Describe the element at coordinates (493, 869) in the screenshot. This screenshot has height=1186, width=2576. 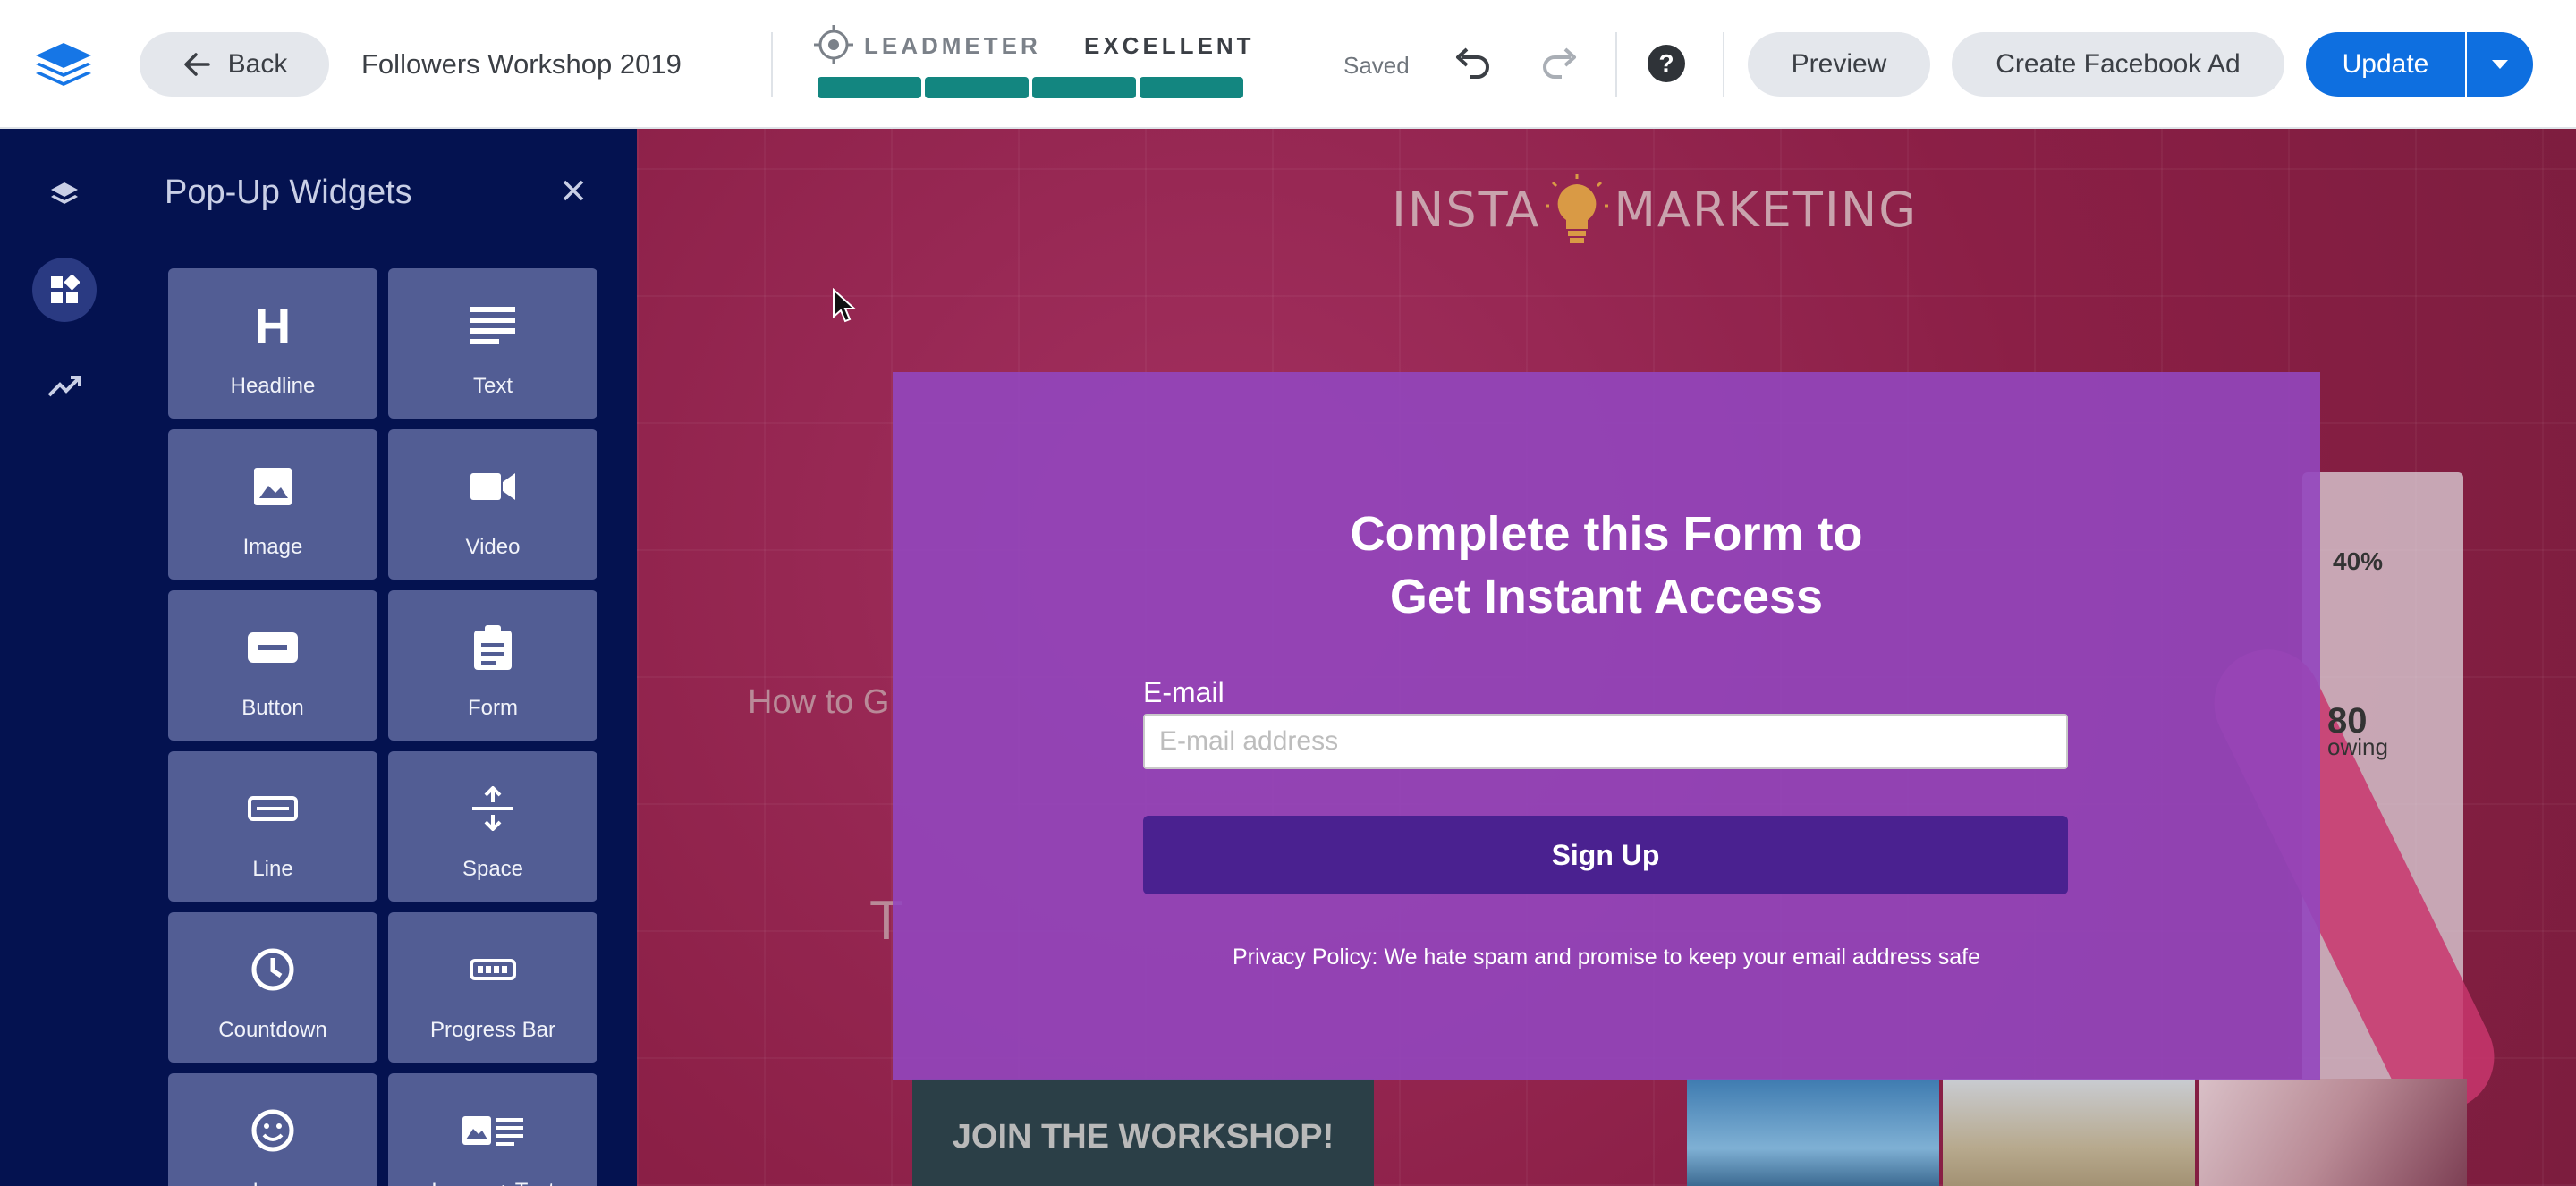
I see `widget-label: Space` at that location.